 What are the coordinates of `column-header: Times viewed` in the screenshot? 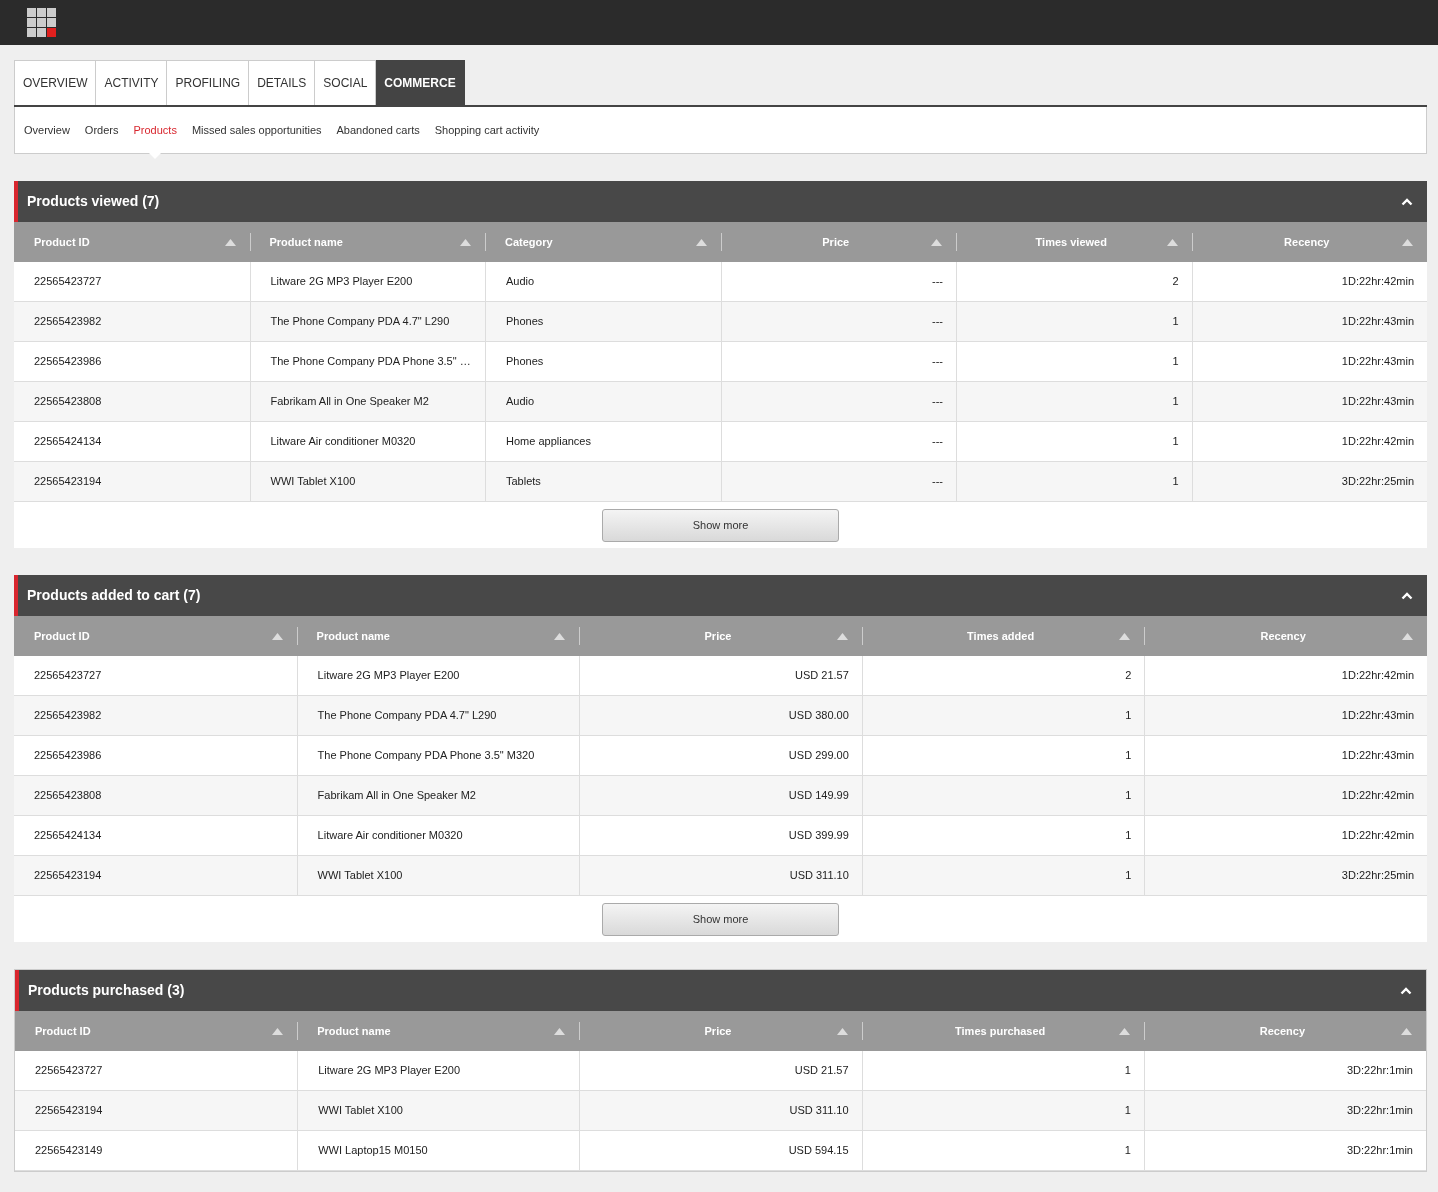 It's located at (1074, 242).